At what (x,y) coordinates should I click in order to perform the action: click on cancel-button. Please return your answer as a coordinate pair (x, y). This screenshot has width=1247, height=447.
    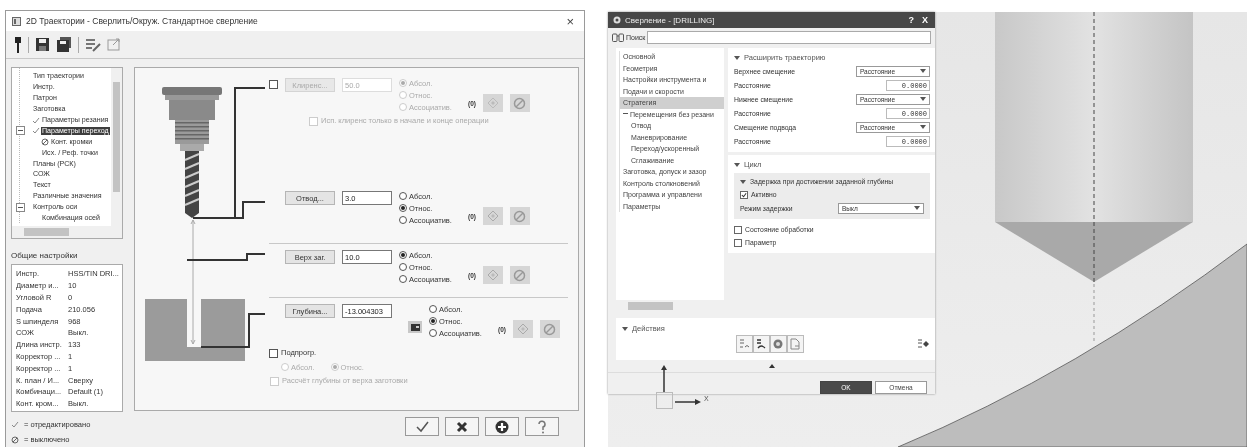
    Looking at the image, I should click on (462, 426).